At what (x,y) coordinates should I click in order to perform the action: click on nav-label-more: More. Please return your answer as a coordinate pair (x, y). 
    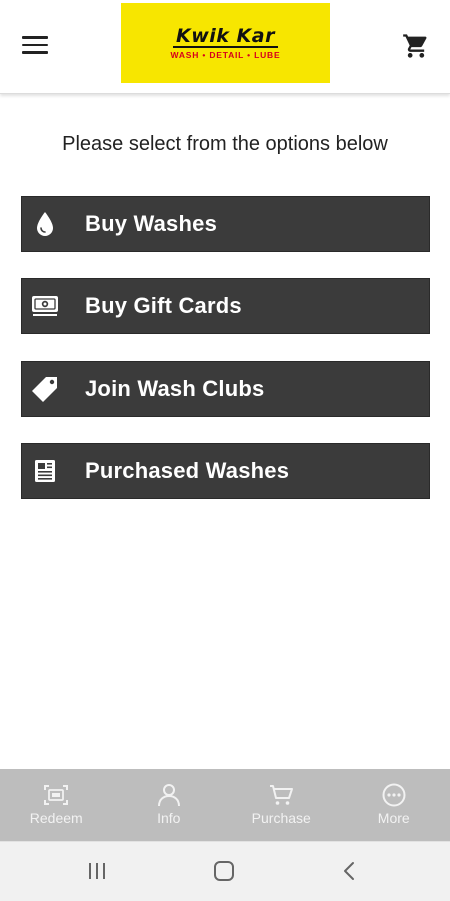
    Looking at the image, I should click on (394, 818).